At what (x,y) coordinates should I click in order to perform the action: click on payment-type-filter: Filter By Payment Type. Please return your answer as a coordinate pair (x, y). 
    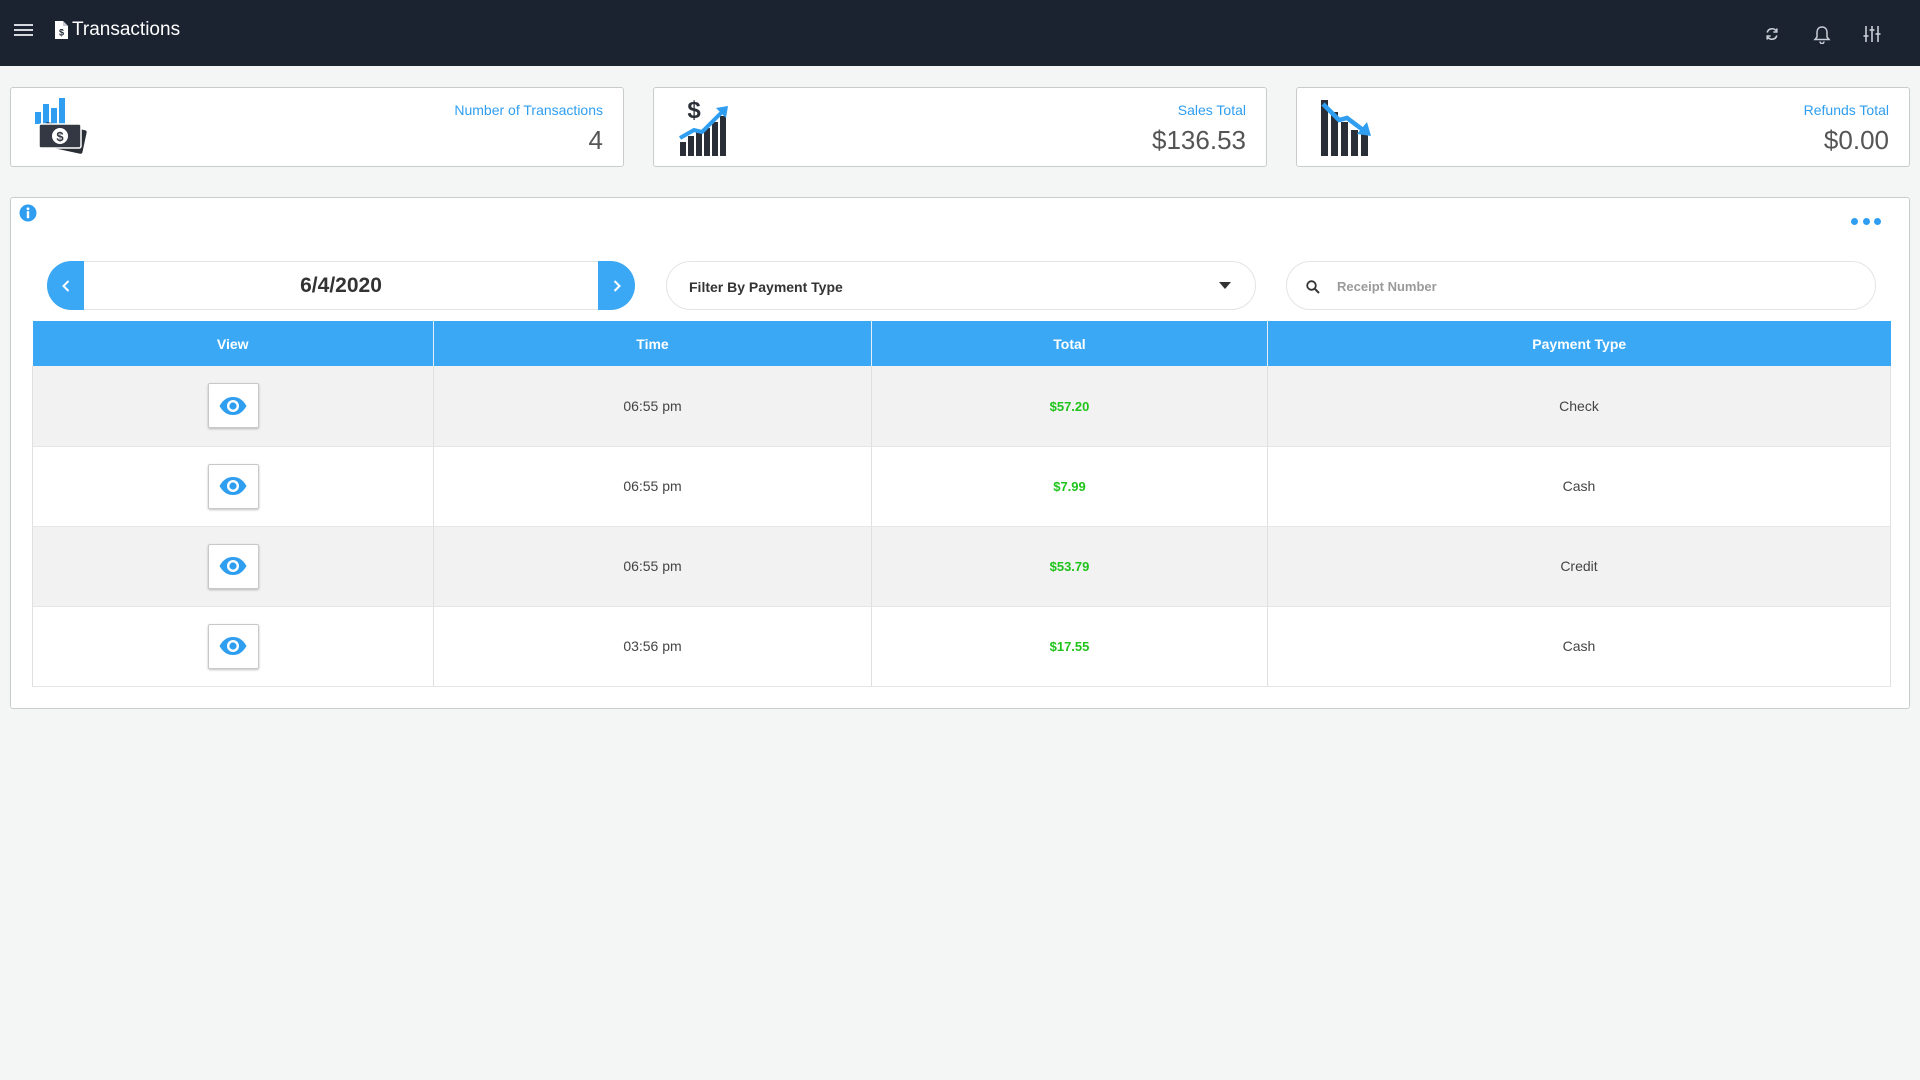
    Looking at the image, I should click on (961, 285).